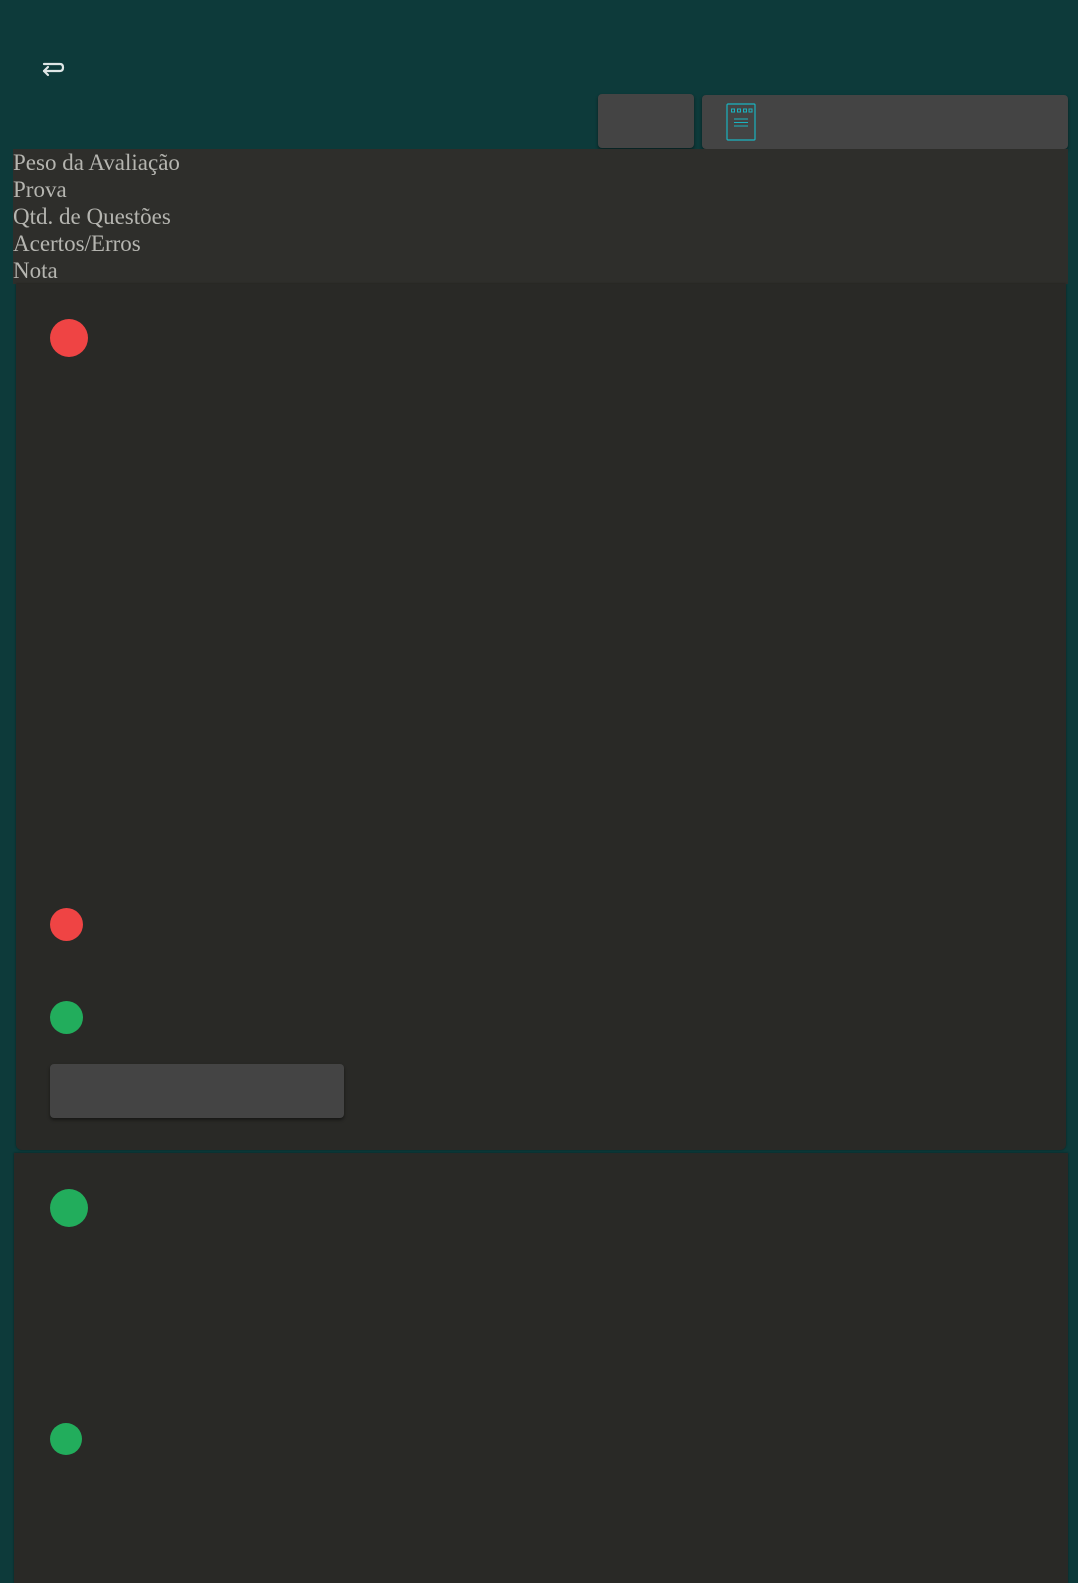  Describe the element at coordinates (35, 270) in the screenshot. I see `label-nota: Nota` at that location.